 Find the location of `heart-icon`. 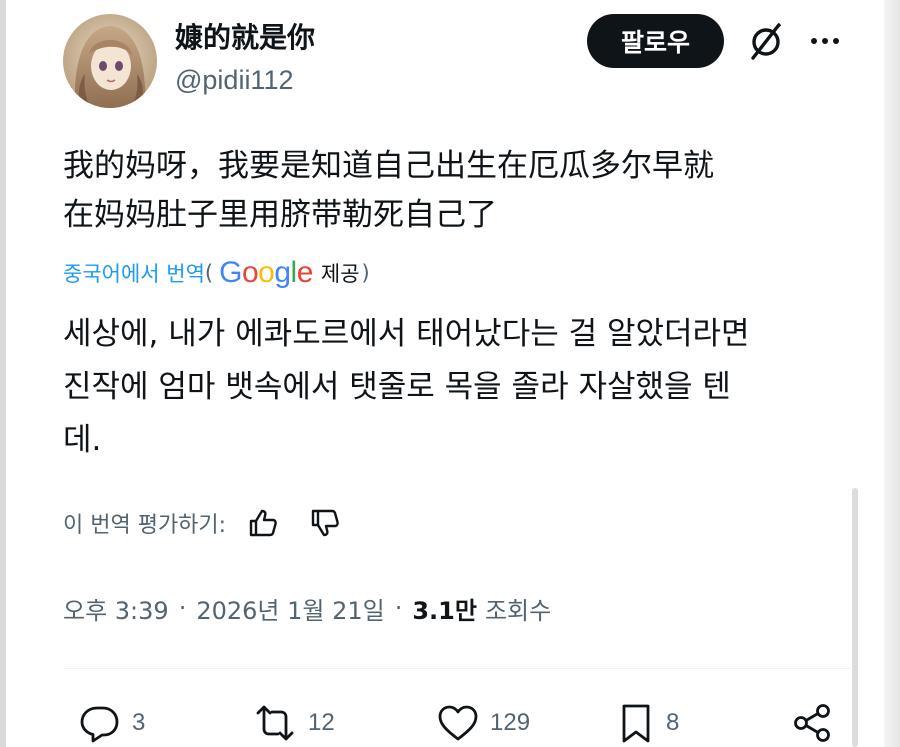

heart-icon is located at coordinates (458, 723).